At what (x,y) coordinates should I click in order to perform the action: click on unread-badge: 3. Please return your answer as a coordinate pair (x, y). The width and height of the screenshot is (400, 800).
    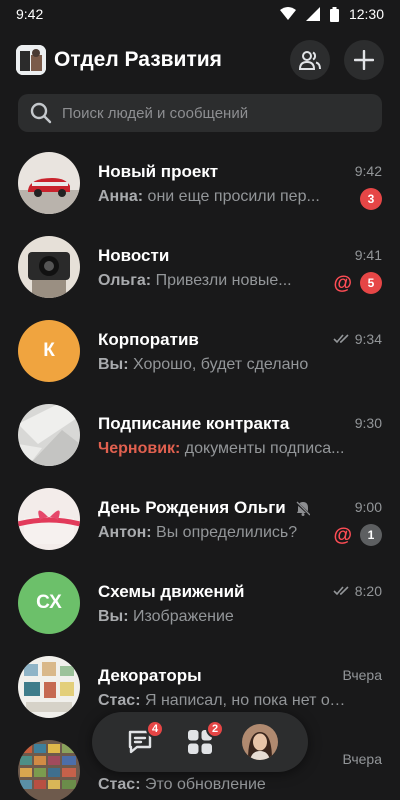
    Looking at the image, I should click on (371, 199).